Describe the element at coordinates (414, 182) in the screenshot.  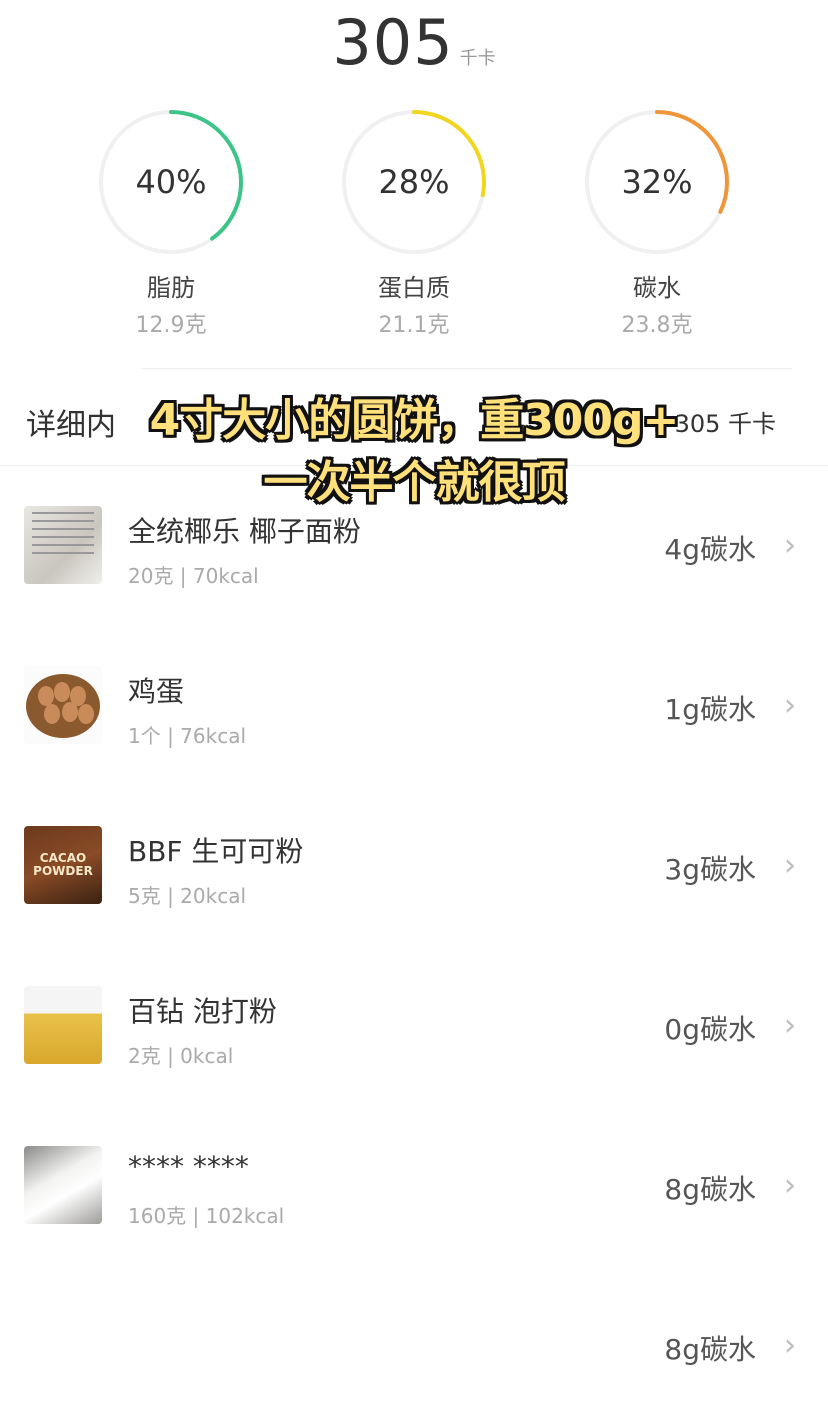
I see `protein-percent: 28%` at that location.